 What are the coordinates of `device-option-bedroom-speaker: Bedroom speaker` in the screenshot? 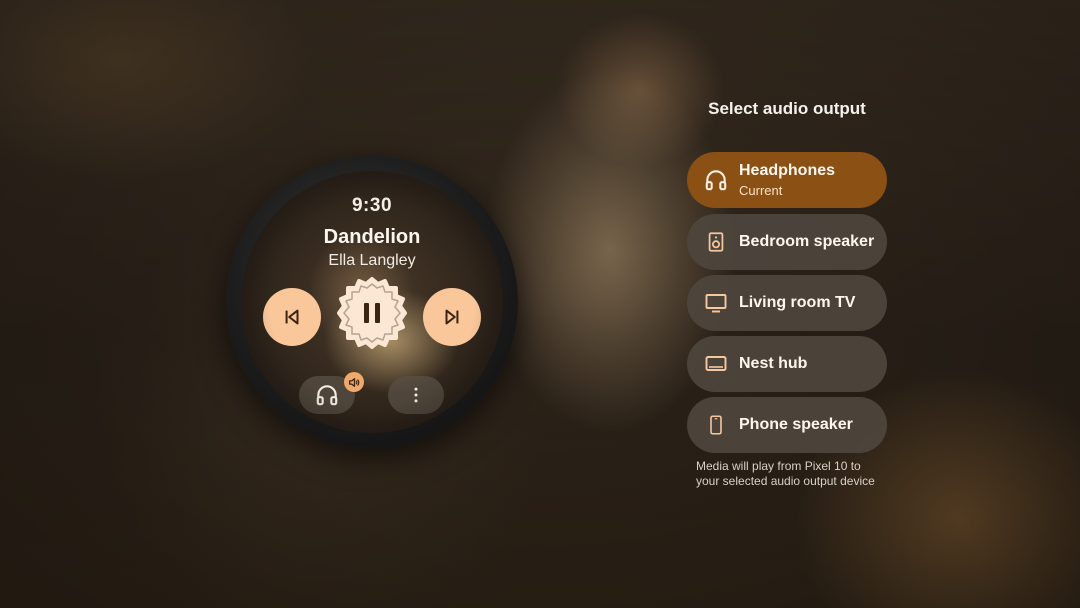 It's located at (787, 242).